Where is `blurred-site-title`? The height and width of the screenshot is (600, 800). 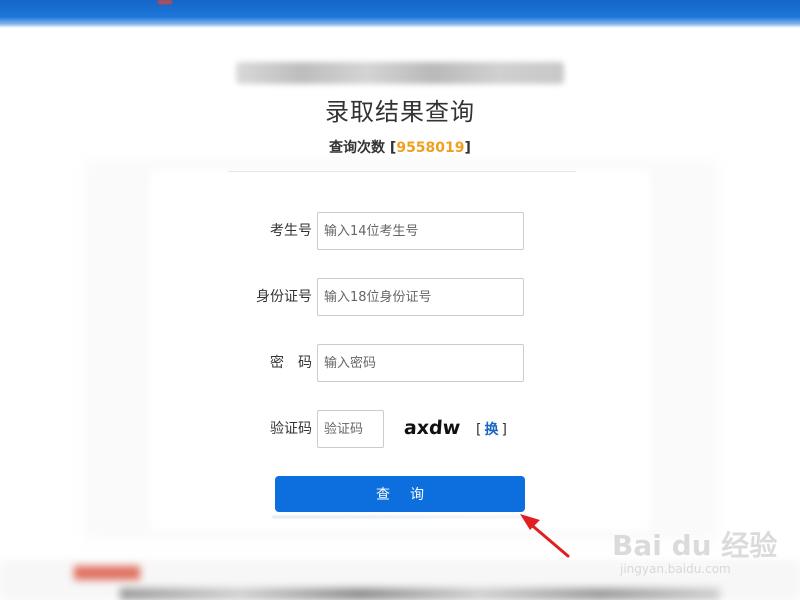 blurred-site-title is located at coordinates (400, 73).